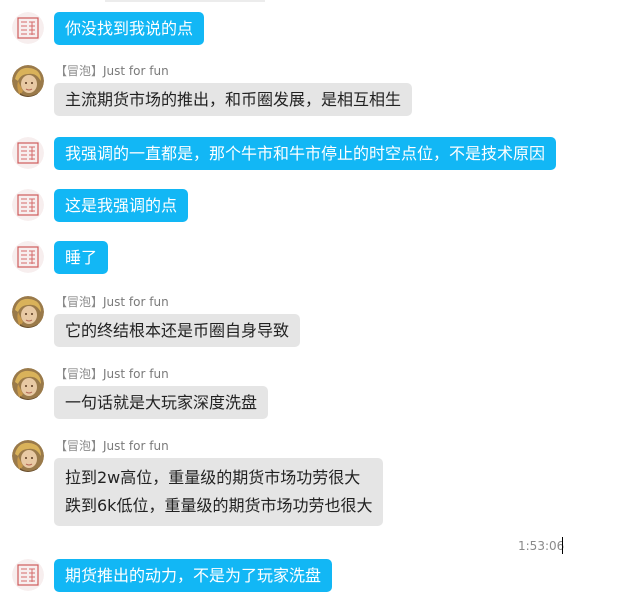  Describe the element at coordinates (562, 545) in the screenshot. I see `text-cursor` at that location.